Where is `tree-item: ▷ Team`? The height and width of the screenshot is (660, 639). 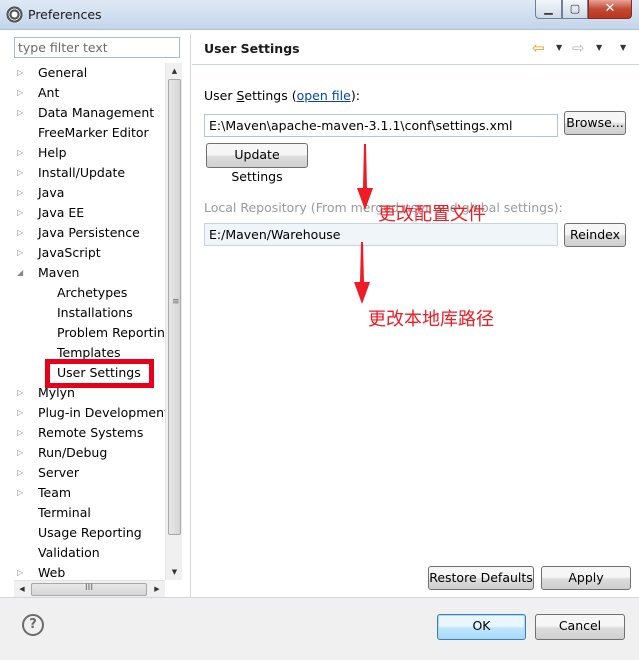
tree-item: ▷ Team is located at coordinates (97, 493).